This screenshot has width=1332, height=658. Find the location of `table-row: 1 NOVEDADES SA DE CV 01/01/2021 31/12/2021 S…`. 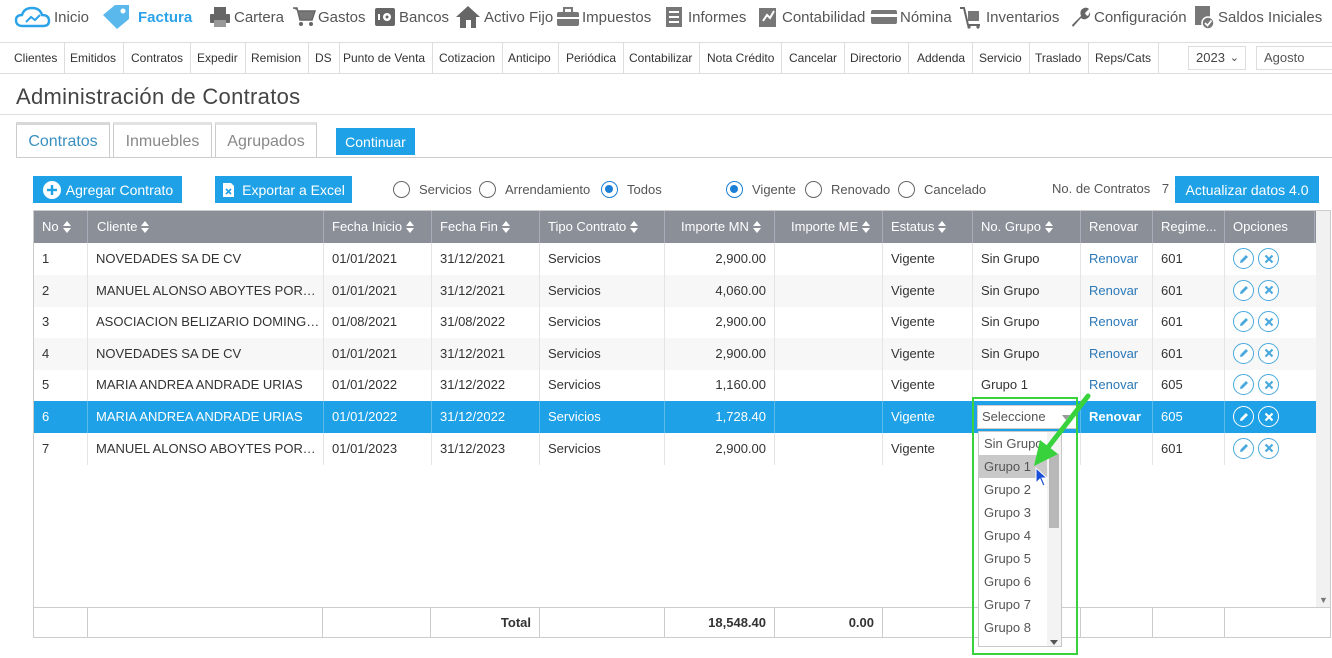

table-row: 1 NOVEDADES SA DE CV 01/01/2021 31/12/2021 S… is located at coordinates (675, 259).